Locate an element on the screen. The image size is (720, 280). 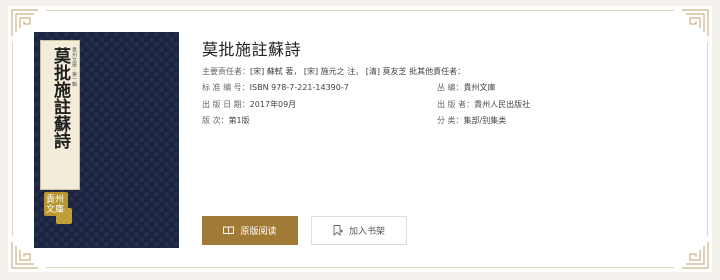
read-original-button: 原版阅读 is located at coordinates (250, 230).